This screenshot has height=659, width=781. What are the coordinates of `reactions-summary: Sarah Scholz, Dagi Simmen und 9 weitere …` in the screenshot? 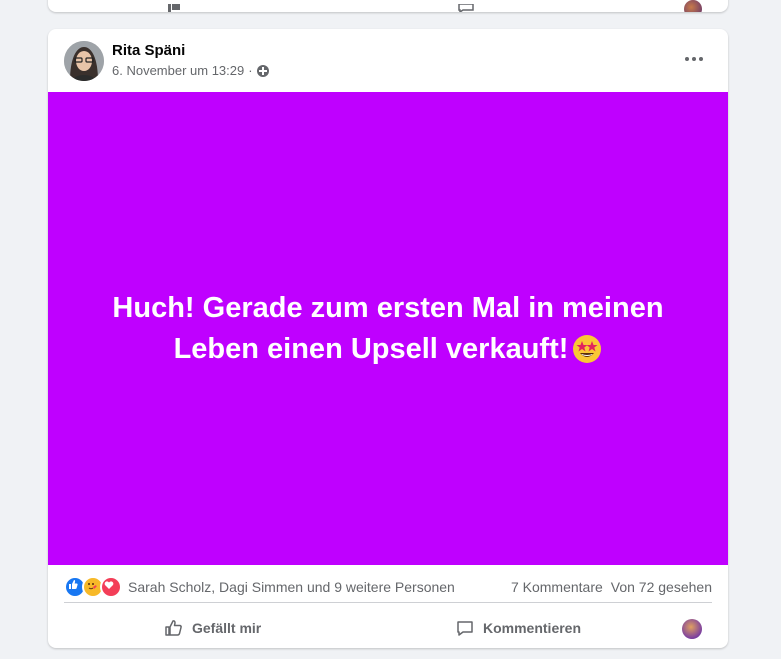 It's located at (388, 587).